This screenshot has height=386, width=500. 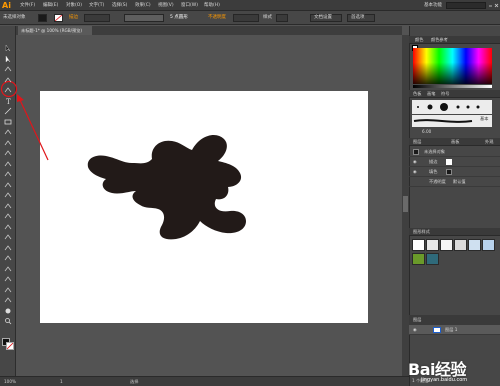 I want to click on perspective-icon, so click(x=8, y=216).